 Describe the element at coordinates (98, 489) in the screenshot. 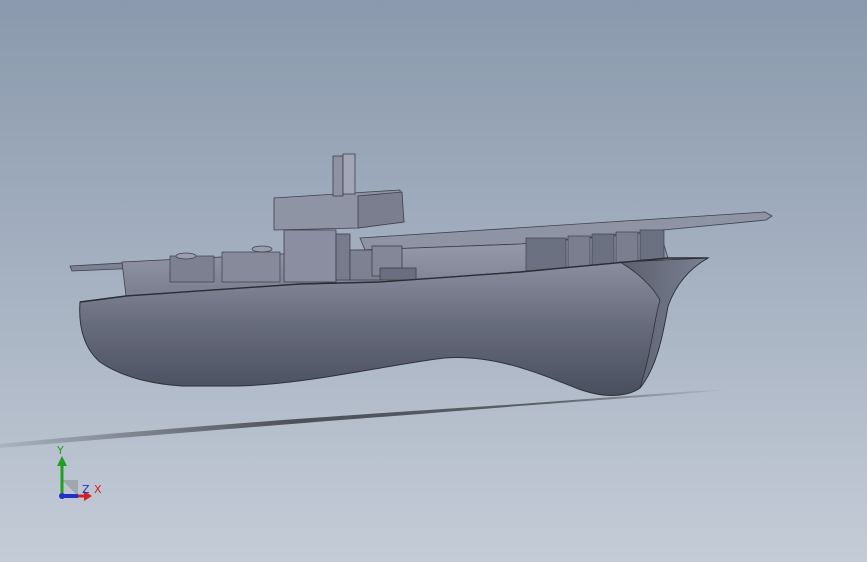

I see `x-axis-label: X` at that location.